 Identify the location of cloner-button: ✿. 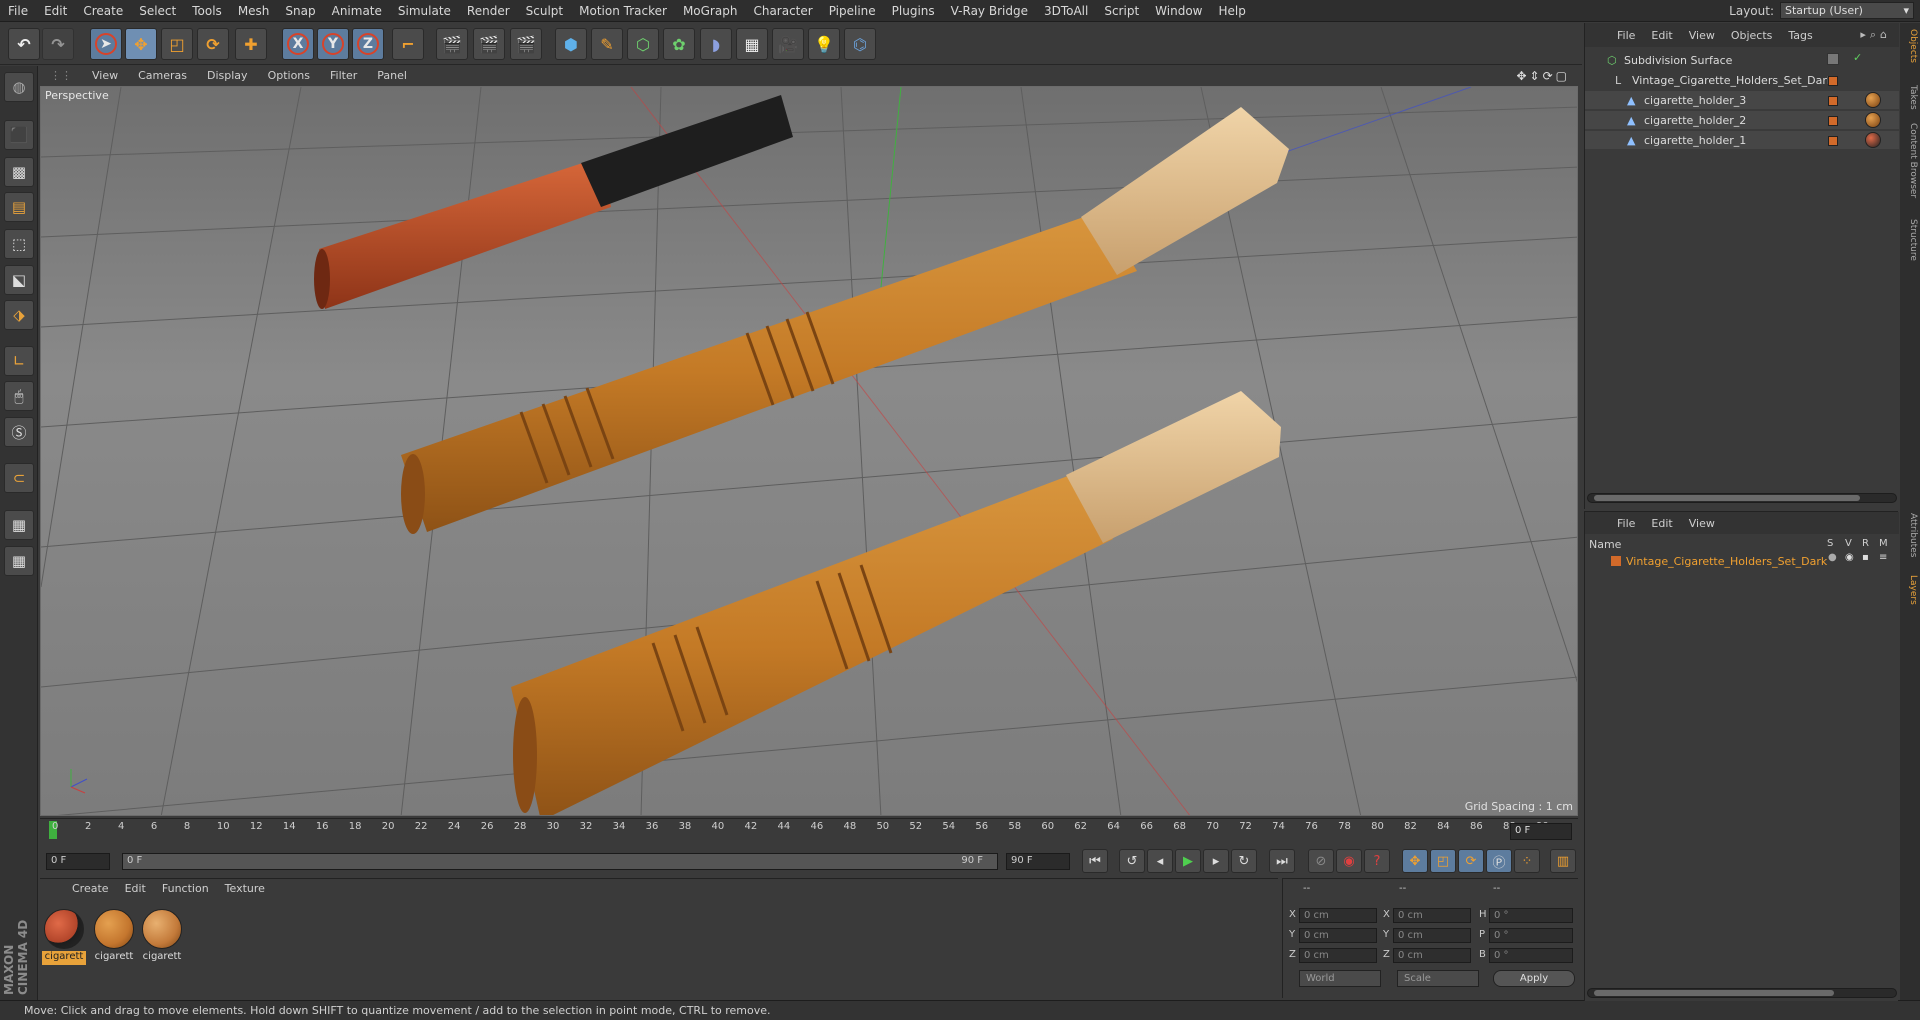
(679, 44).